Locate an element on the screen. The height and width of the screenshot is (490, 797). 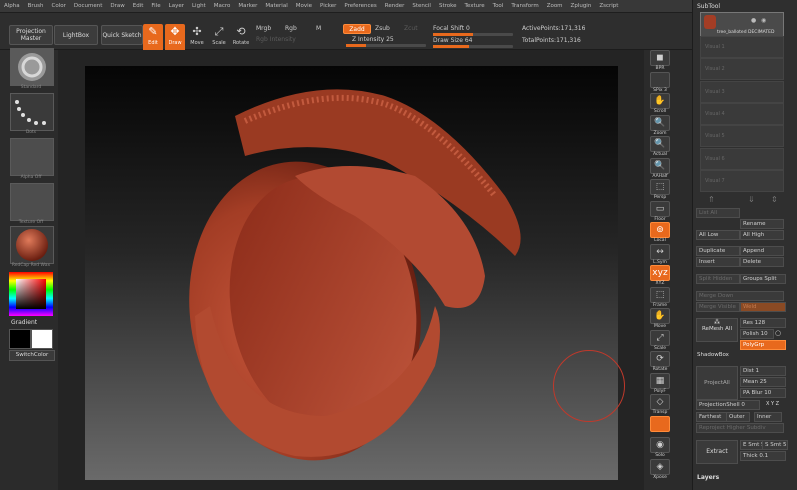
split-hidden-button: Split Hidden is located at coordinates (718, 279).